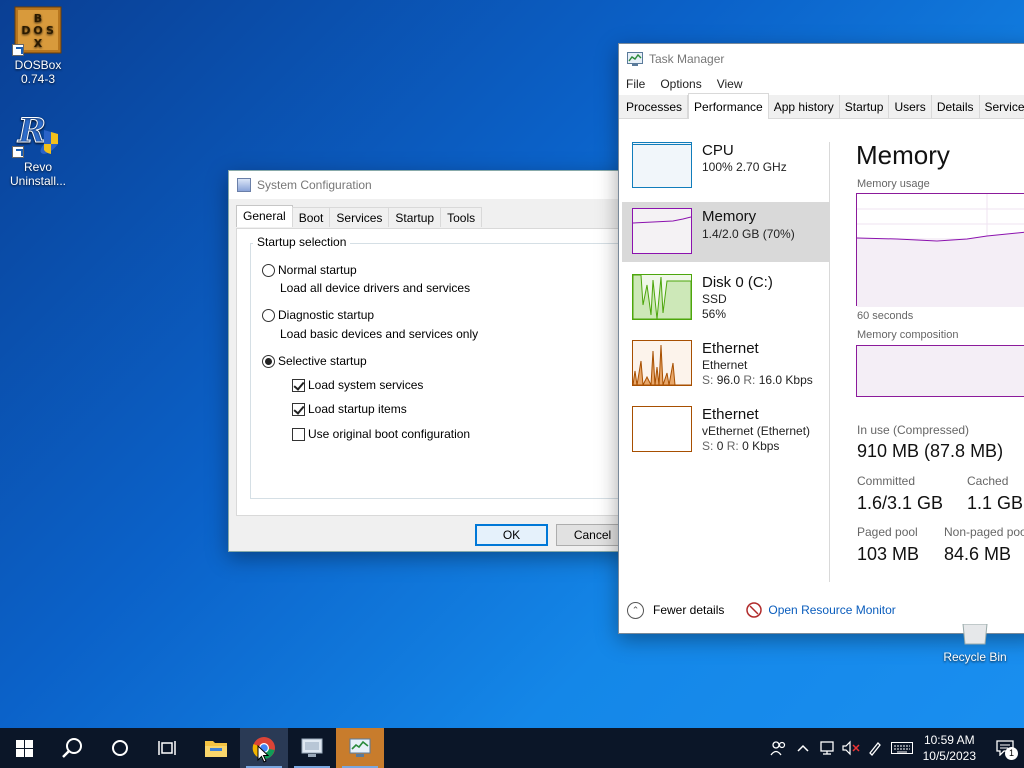  I want to click on send-value: 96.0, so click(728, 380).